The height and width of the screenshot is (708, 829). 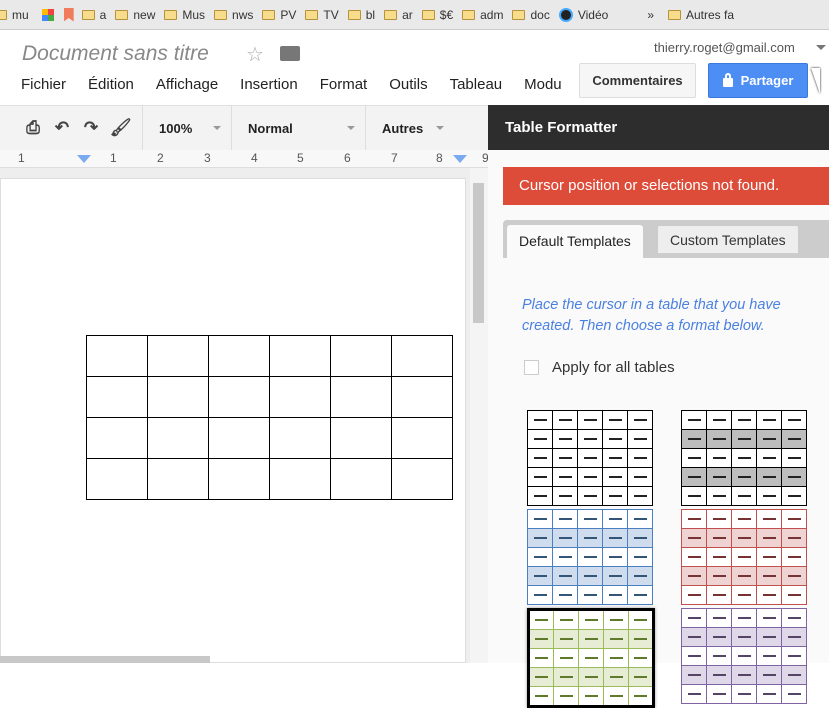 What do you see at coordinates (724, 47) in the screenshot?
I see `account-email: thierry.roget@gmail.com` at bounding box center [724, 47].